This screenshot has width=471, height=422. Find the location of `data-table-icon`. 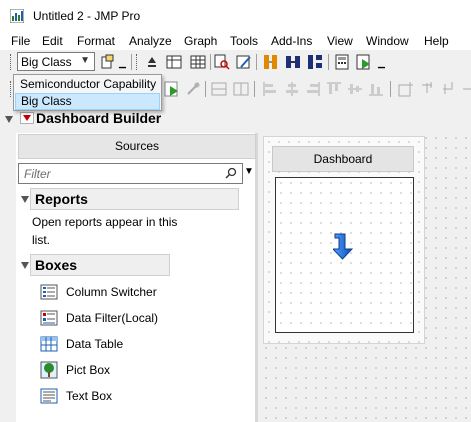

data-table-icon is located at coordinates (49, 344).